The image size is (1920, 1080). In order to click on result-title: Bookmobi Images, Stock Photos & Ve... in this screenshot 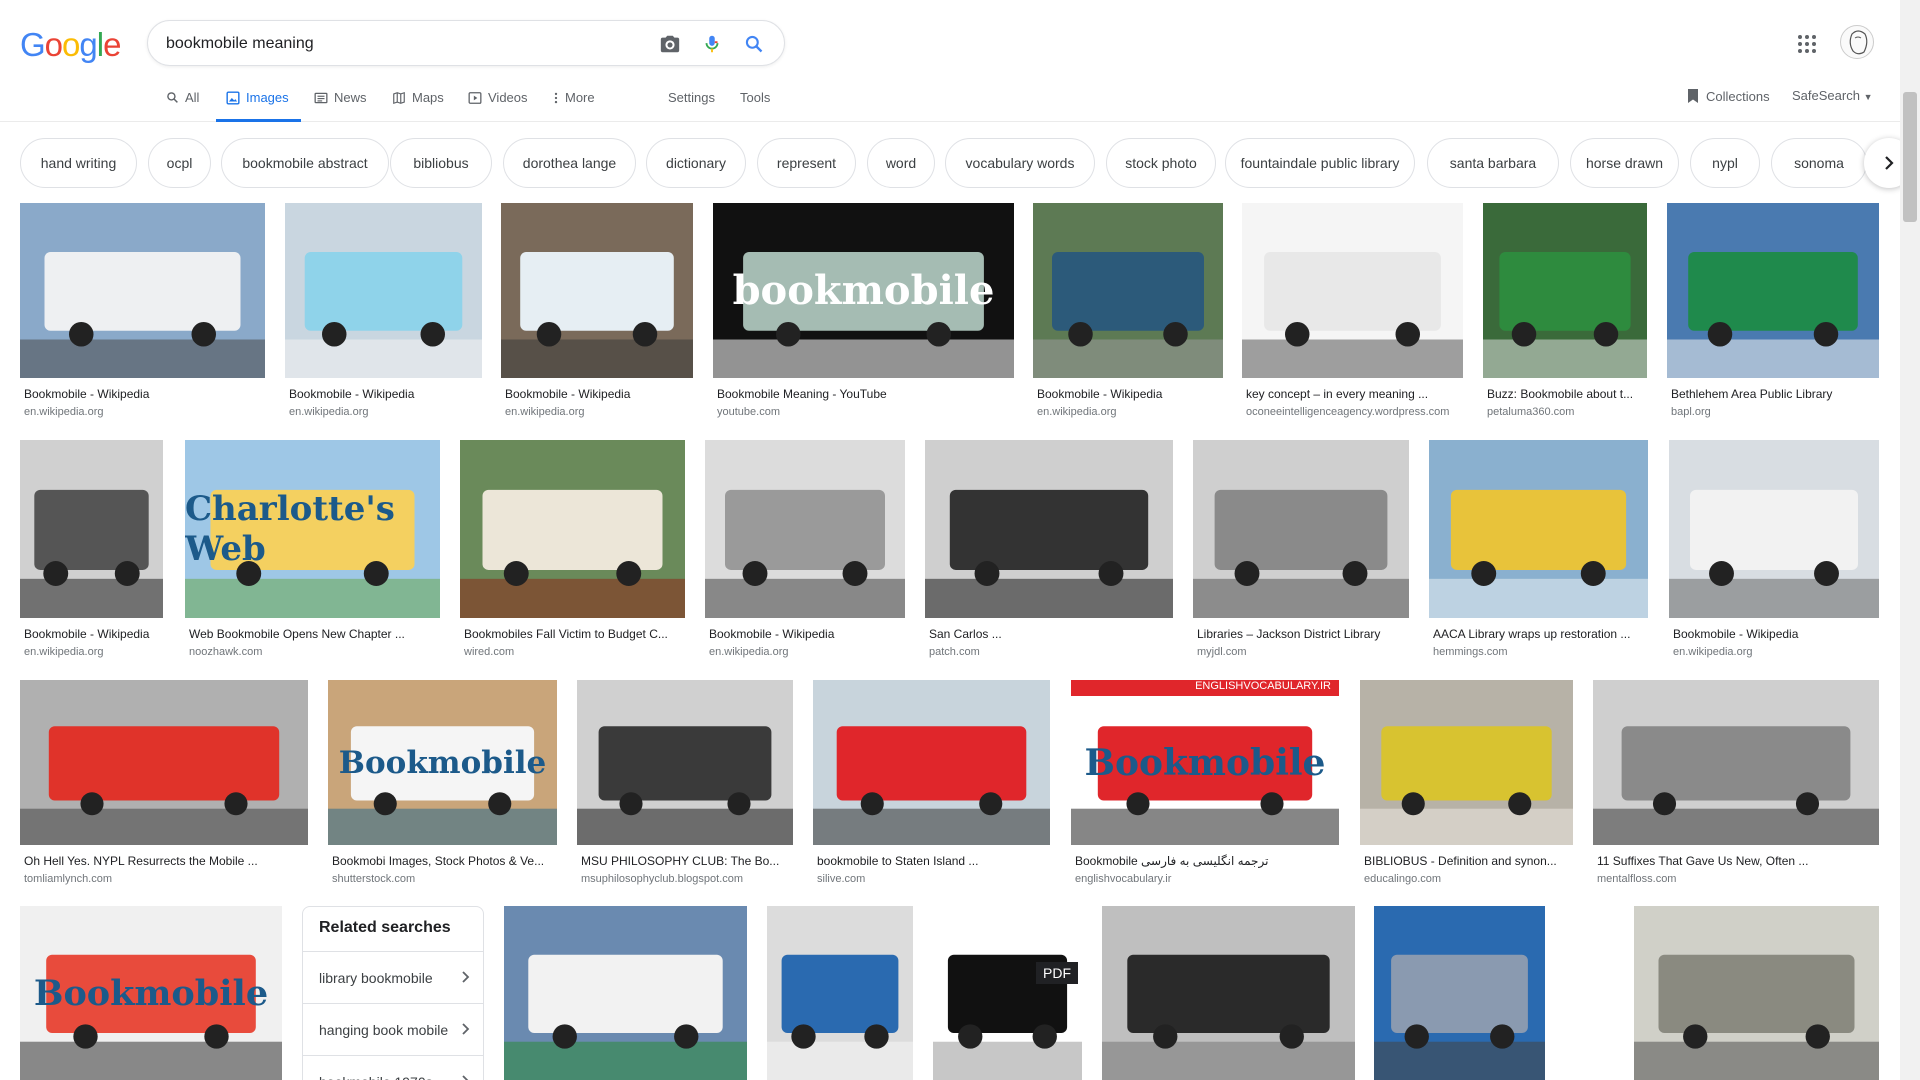, I will do `click(443, 861)`.